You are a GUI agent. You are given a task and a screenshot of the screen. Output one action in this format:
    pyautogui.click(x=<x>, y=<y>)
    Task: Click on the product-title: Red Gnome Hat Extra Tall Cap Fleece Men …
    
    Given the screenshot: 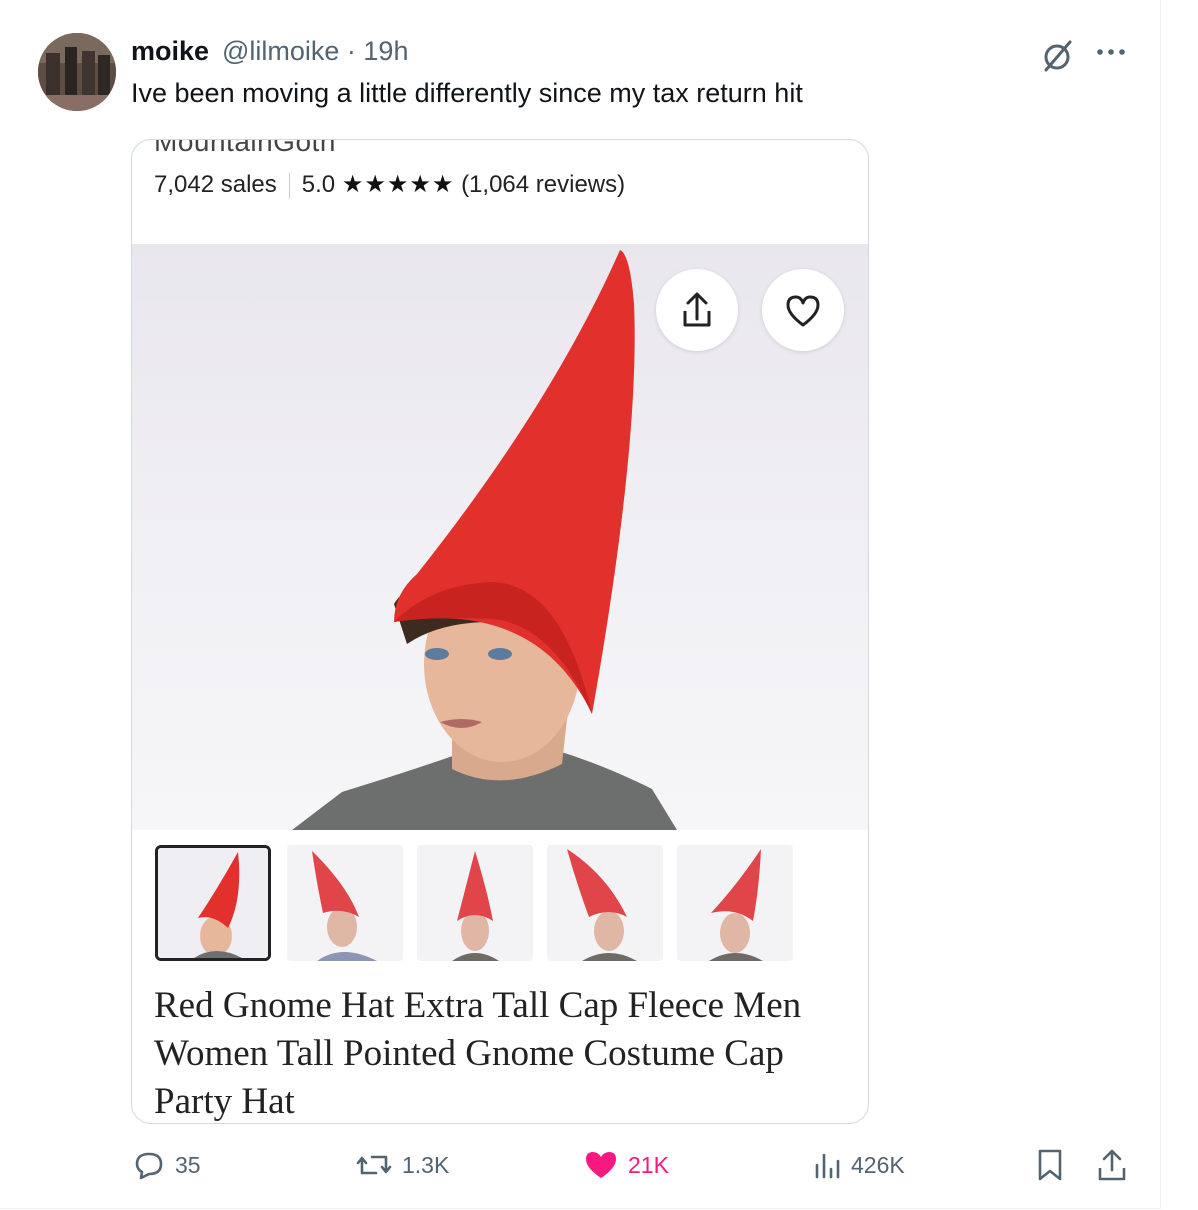 What is the action you would take?
    pyautogui.click(x=478, y=1053)
    